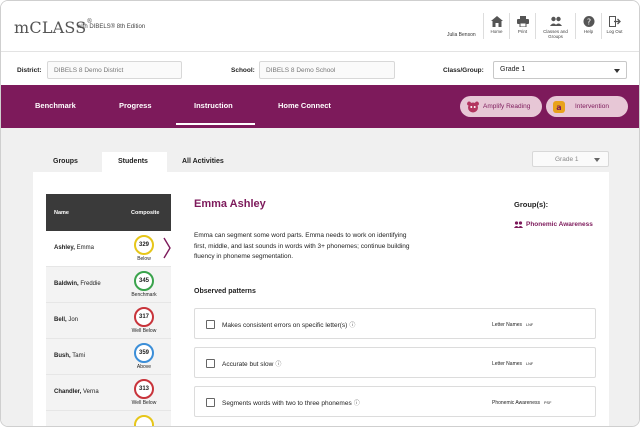 This screenshot has width=640, height=427. Describe the element at coordinates (461, 35) in the screenshot. I see `user-name: Julia Benson` at that location.